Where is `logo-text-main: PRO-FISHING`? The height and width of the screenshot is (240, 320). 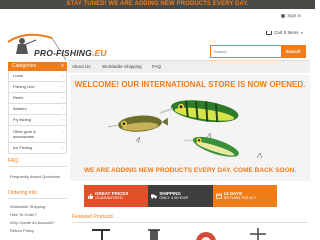 logo-text-main: PRO-FISHING is located at coordinates (63, 53).